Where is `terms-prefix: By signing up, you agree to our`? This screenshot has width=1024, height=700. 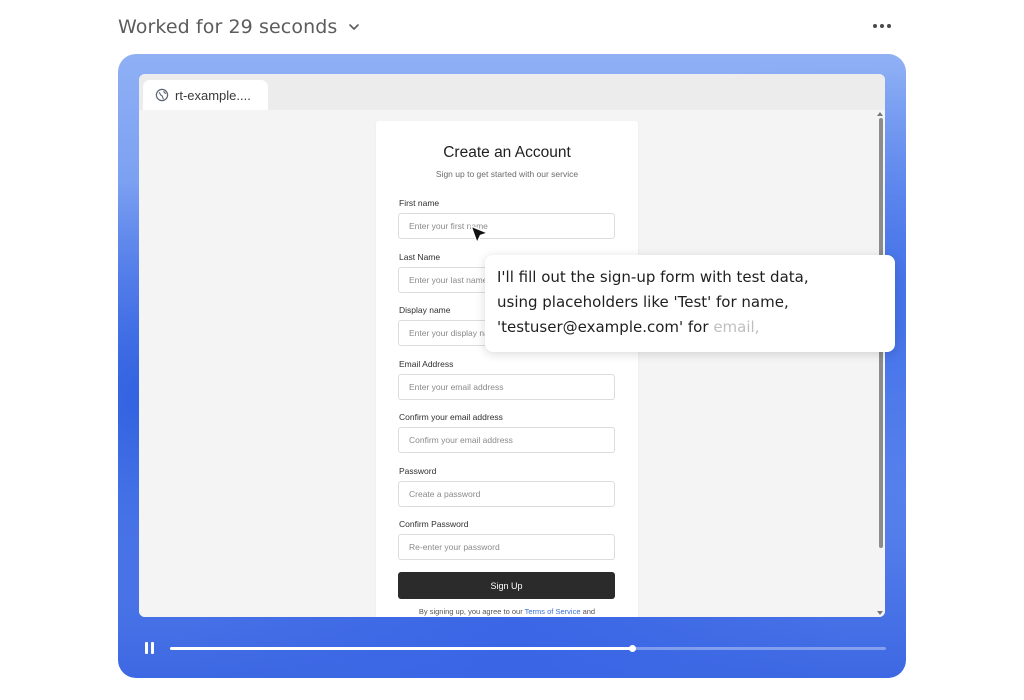
terms-prefix: By signing up, you agree to our is located at coordinates (471, 611).